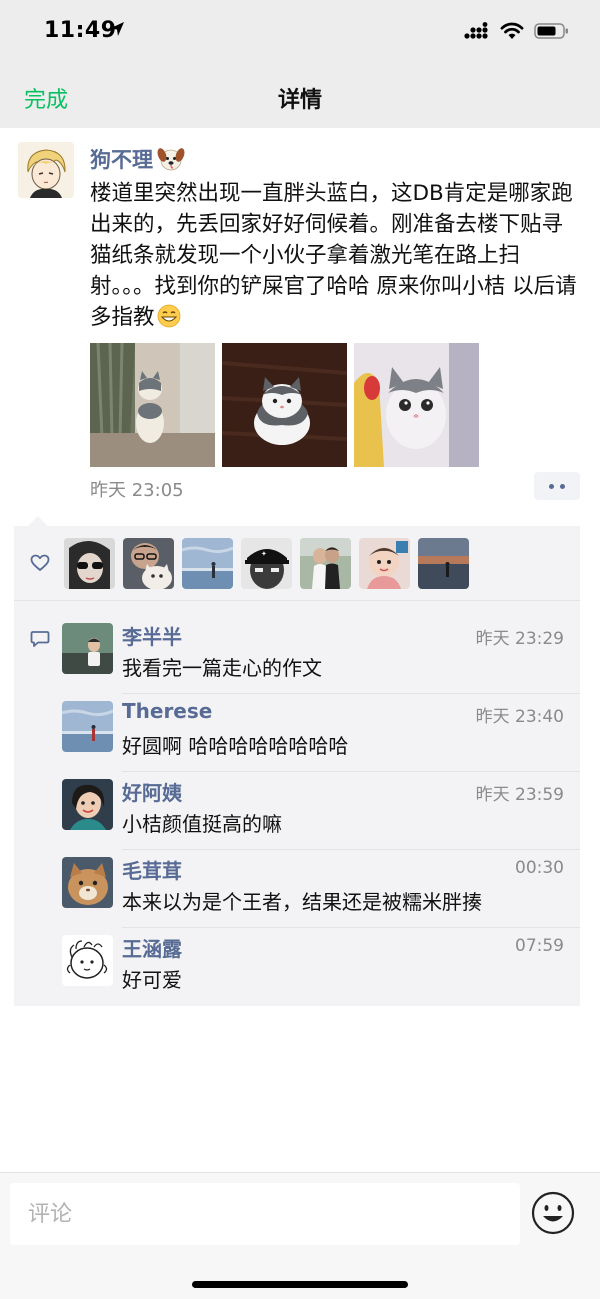 The height and width of the screenshot is (1299, 600). What do you see at coordinates (80, 30) in the screenshot?
I see `status-time: 11:49` at bounding box center [80, 30].